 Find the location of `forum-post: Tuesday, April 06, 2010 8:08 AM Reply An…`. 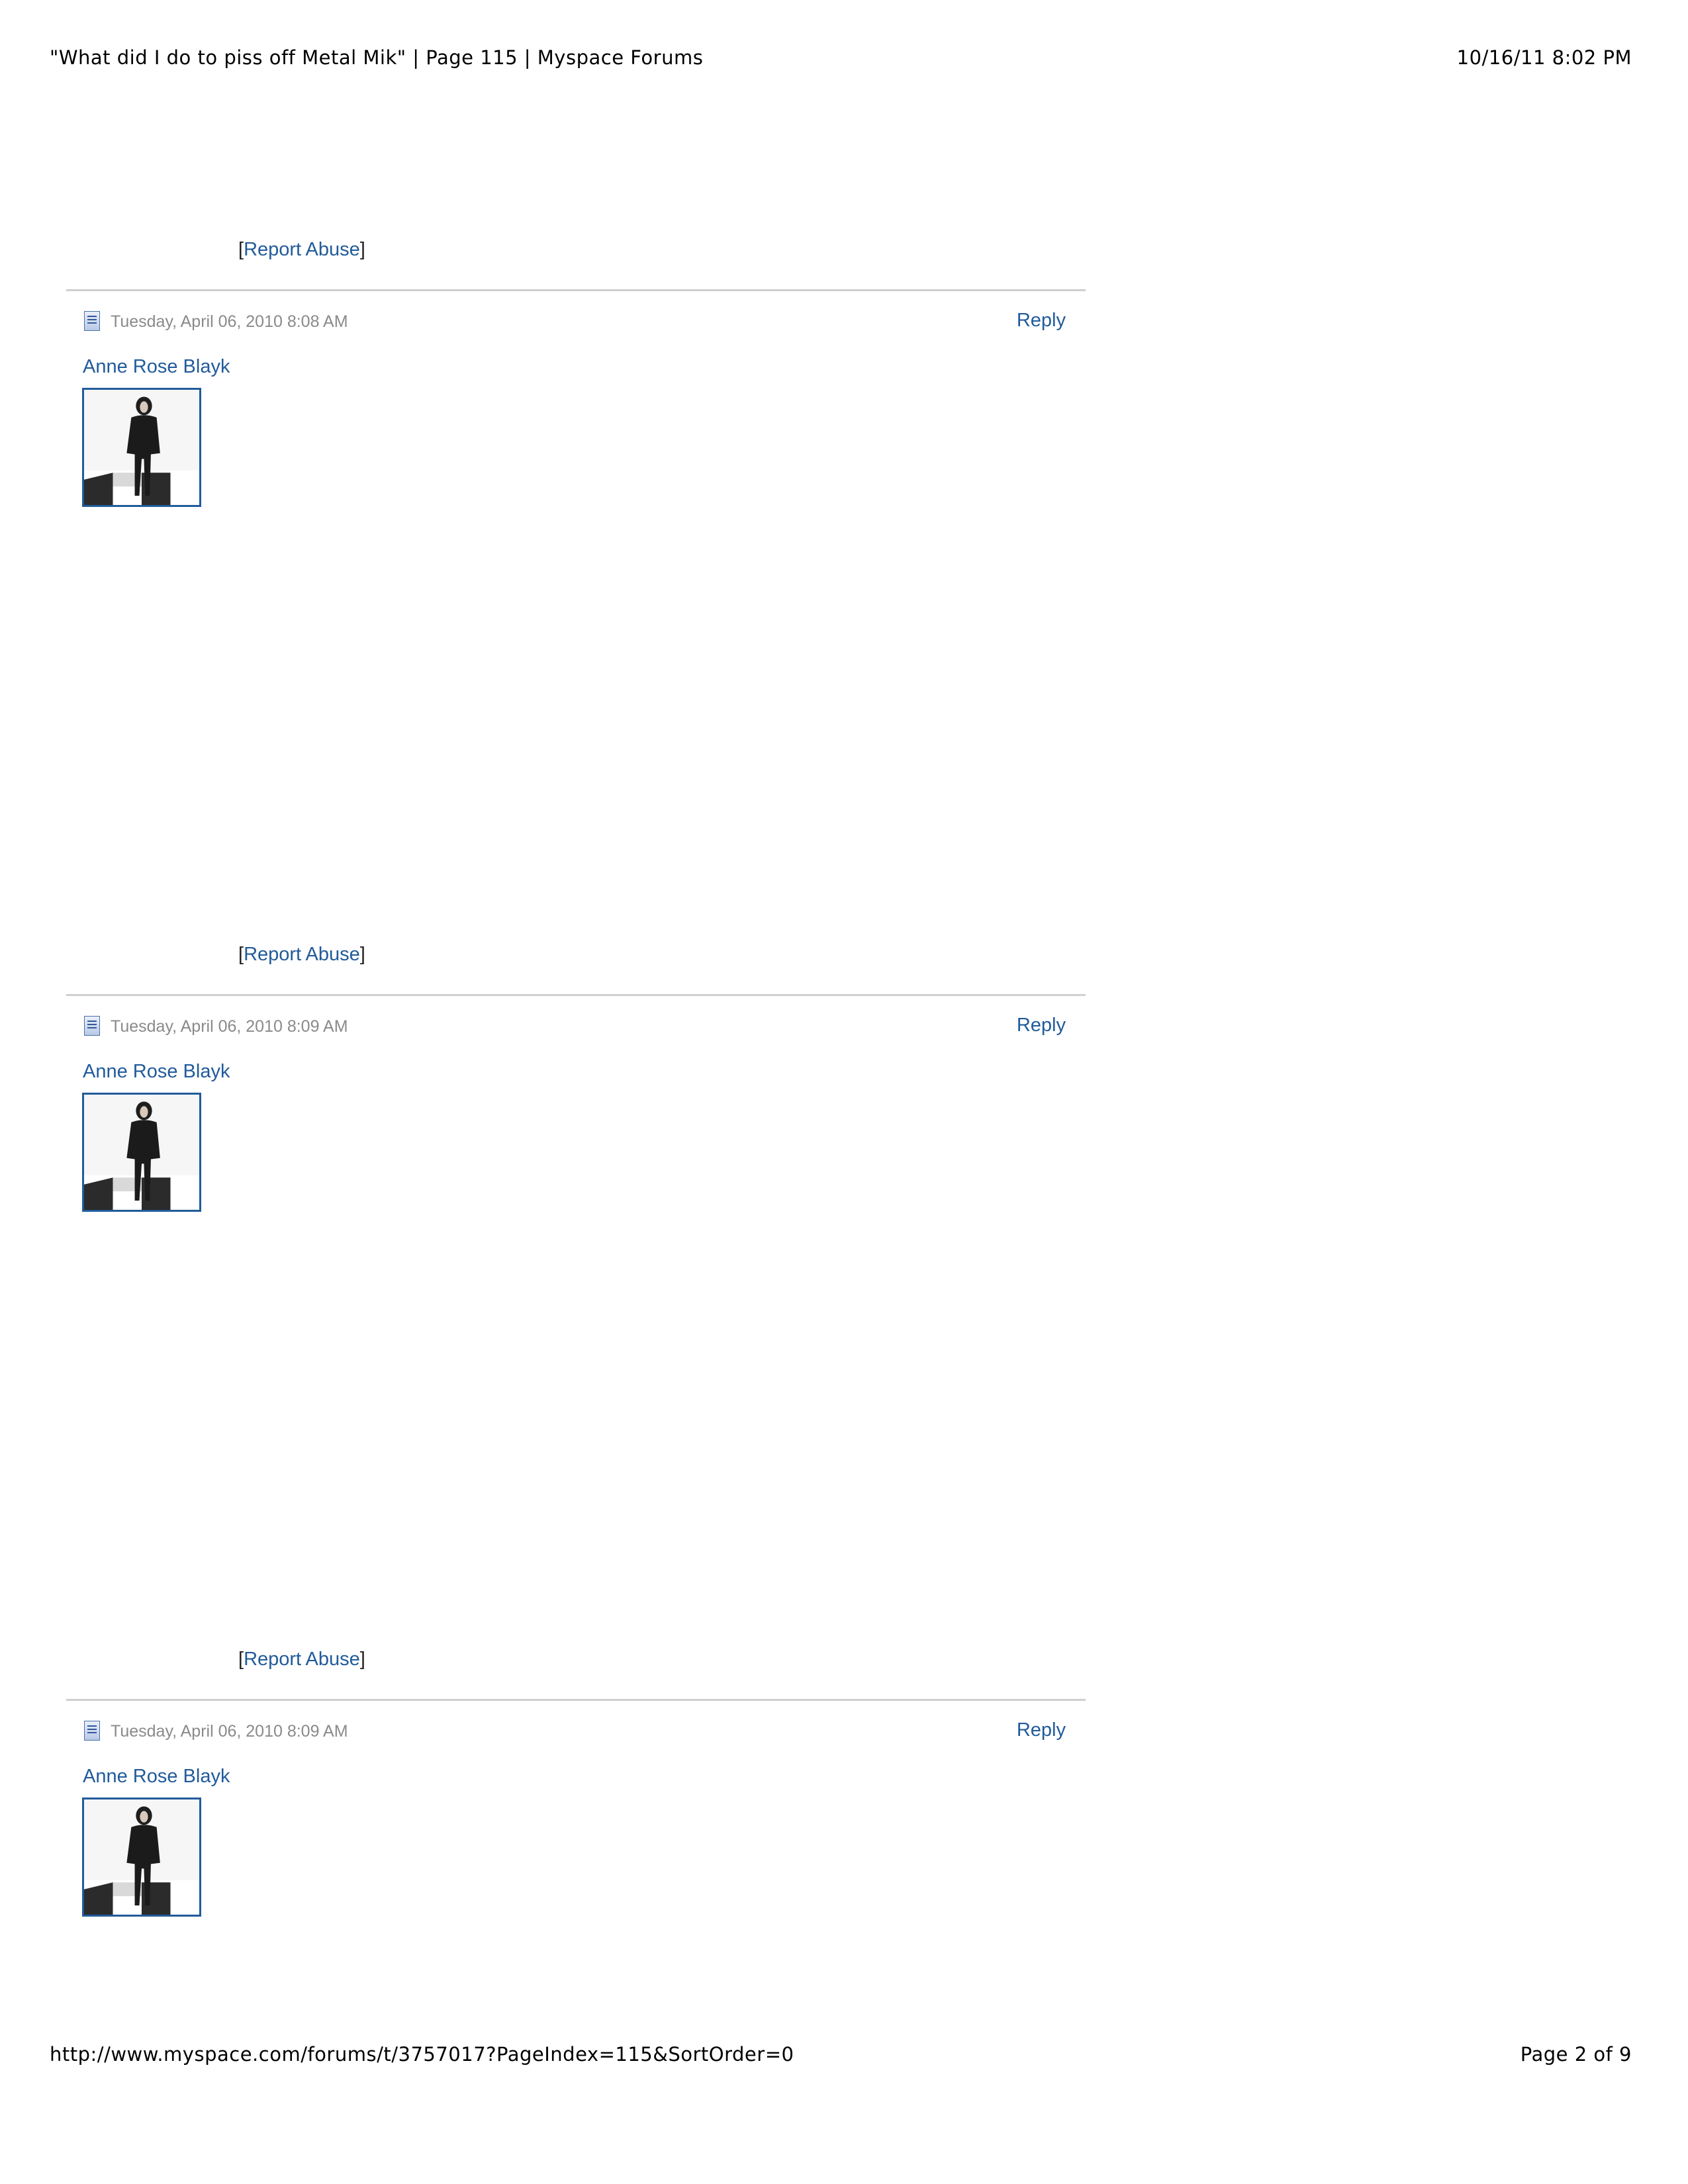

forum-post: Tuesday, April 06, 2010 8:08 AM Reply An… is located at coordinates (576, 410).